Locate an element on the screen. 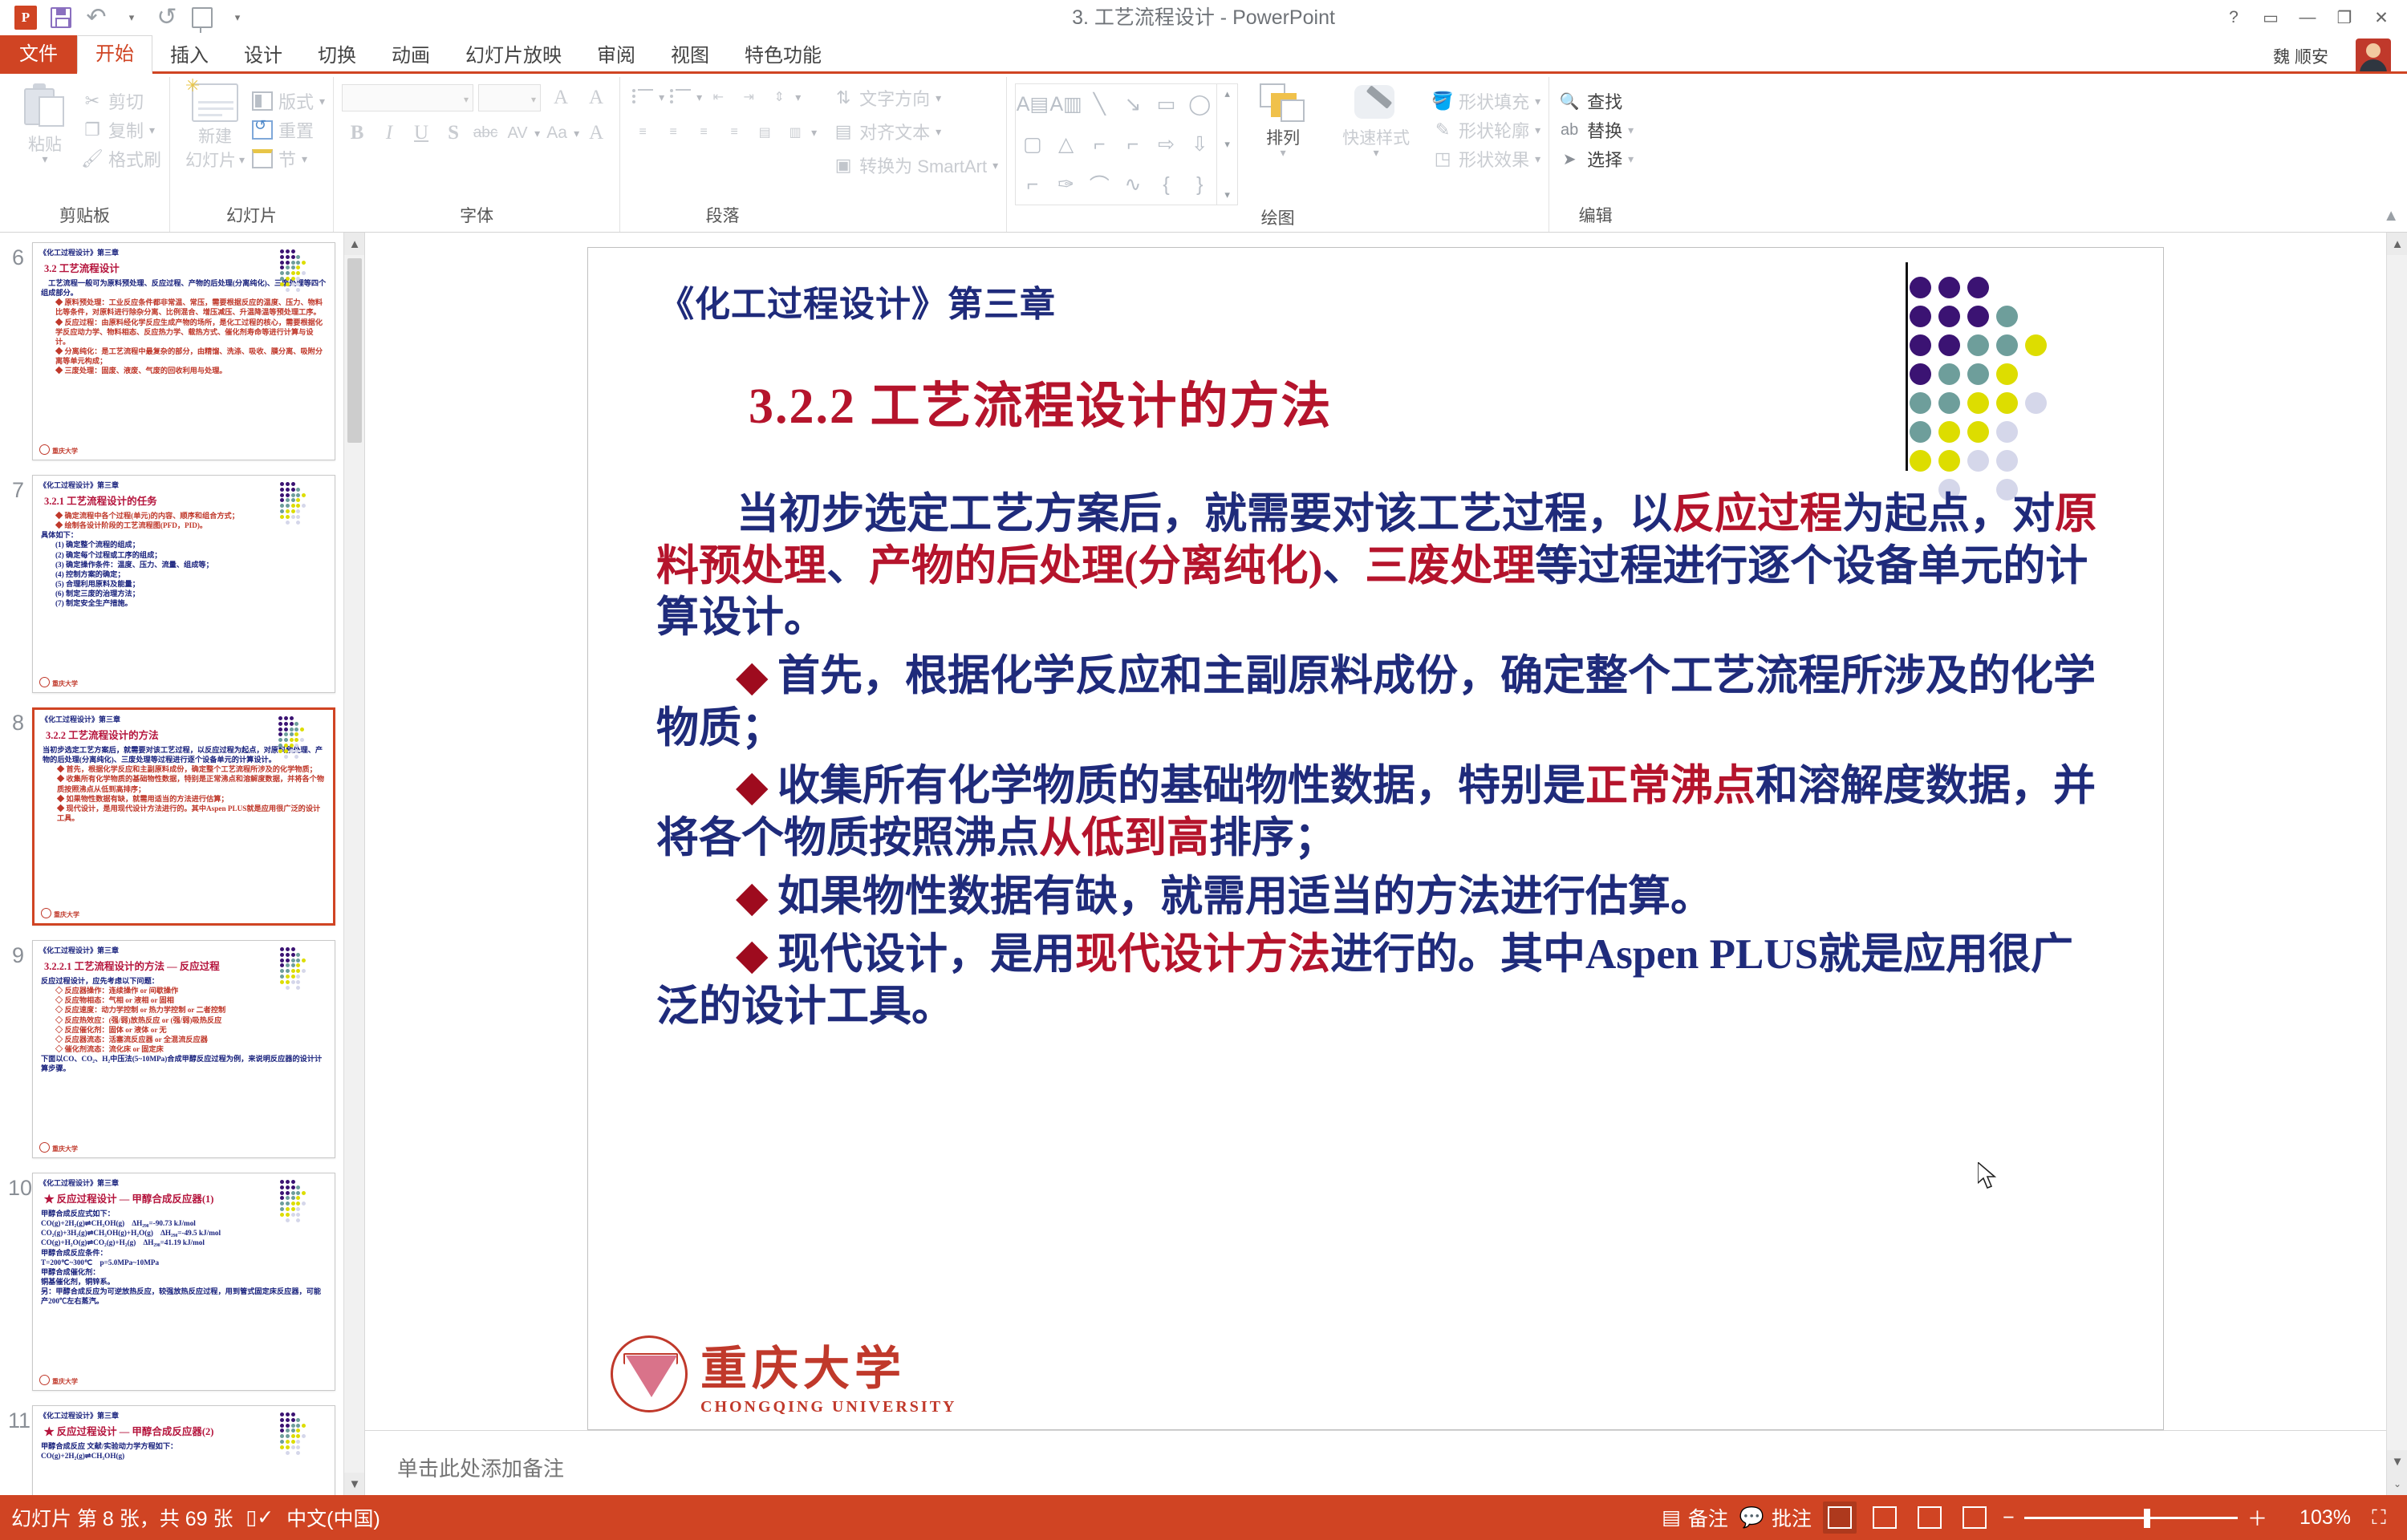  font-size-input: ▾ is located at coordinates (510, 97).